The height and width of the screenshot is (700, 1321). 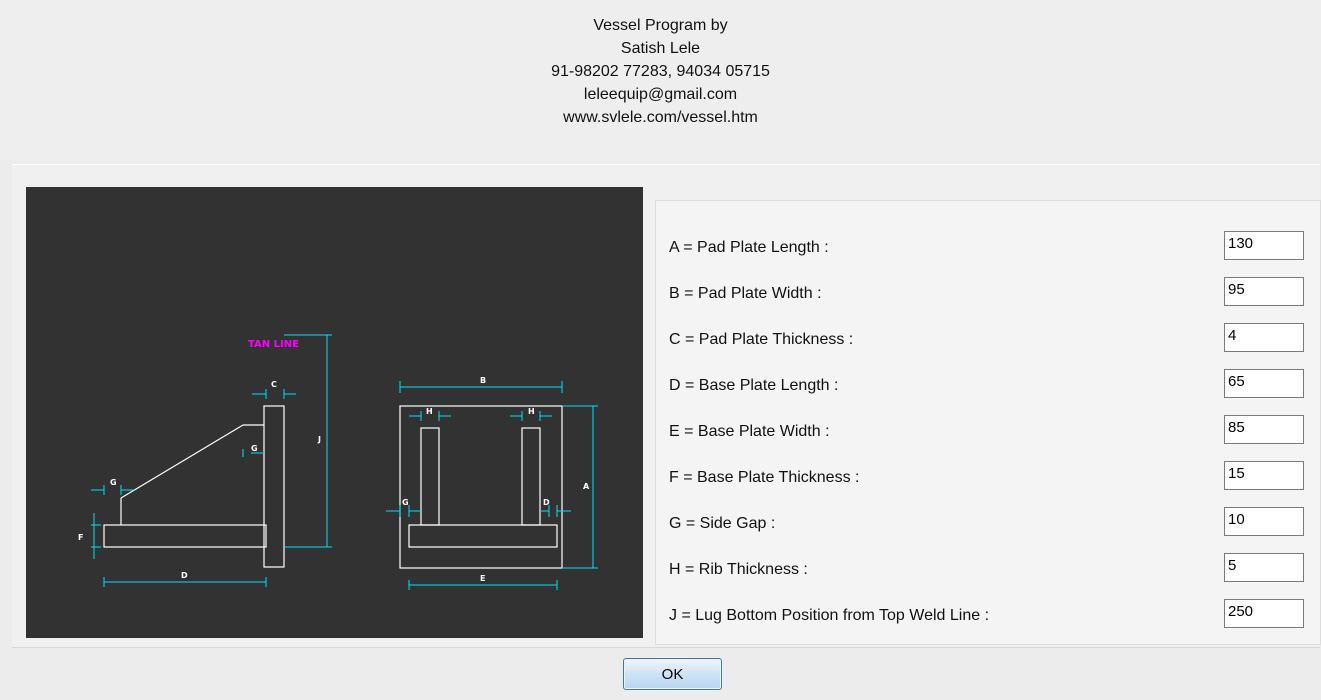 What do you see at coordinates (764, 477) in the screenshot?
I see `param-label-f: F = Base Plate Thickness :` at bounding box center [764, 477].